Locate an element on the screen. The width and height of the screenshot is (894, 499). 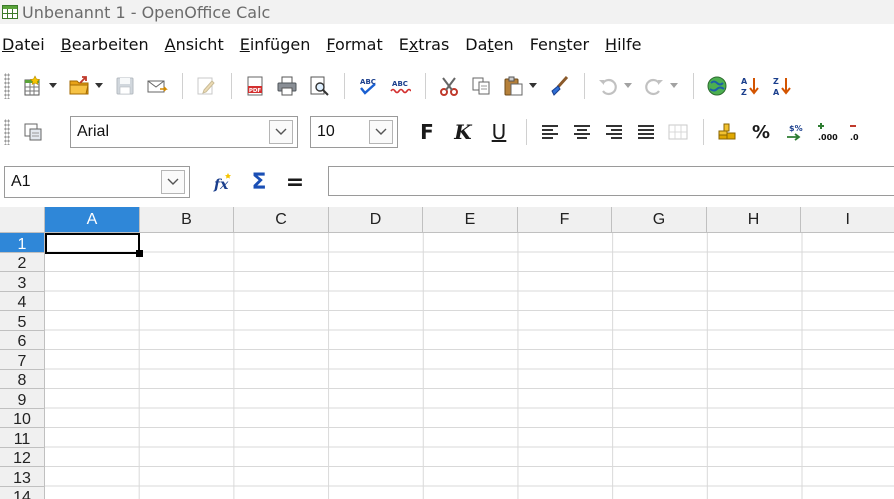
undo-button is located at coordinates (608, 86).